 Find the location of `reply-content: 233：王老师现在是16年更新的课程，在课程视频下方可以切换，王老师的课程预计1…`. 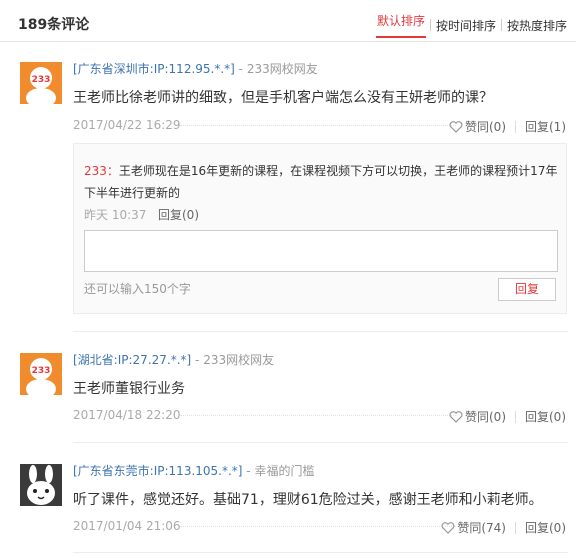

reply-content: 233：王老师现在是16年更新的课程，在课程视频下方可以切换，王老师的课程预计1… is located at coordinates (321, 182).